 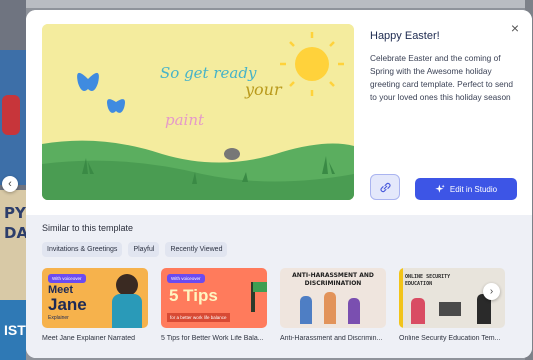 I want to click on background-card: PY DAY, so click(x=13, y=245).